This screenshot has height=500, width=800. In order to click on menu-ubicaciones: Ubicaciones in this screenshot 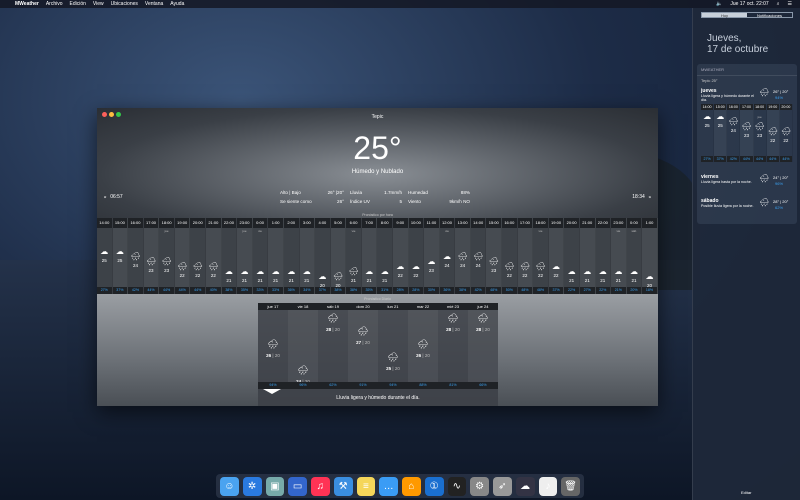, I will do `click(124, 4)`.